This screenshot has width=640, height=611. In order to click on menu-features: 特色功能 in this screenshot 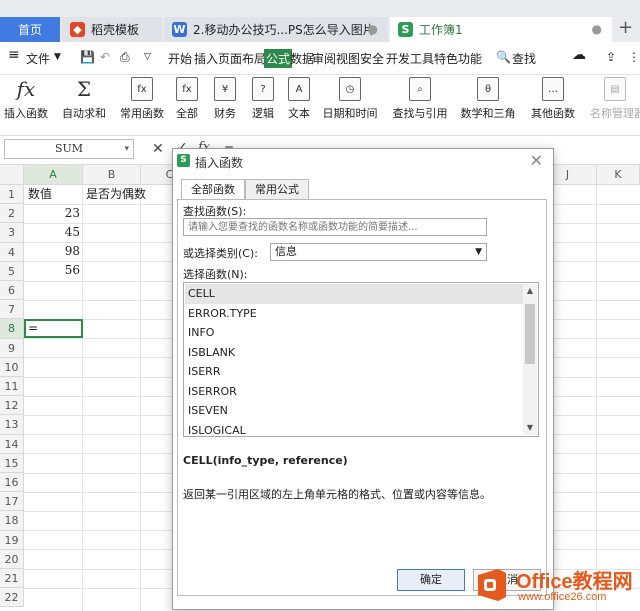, I will do `click(458, 58)`.